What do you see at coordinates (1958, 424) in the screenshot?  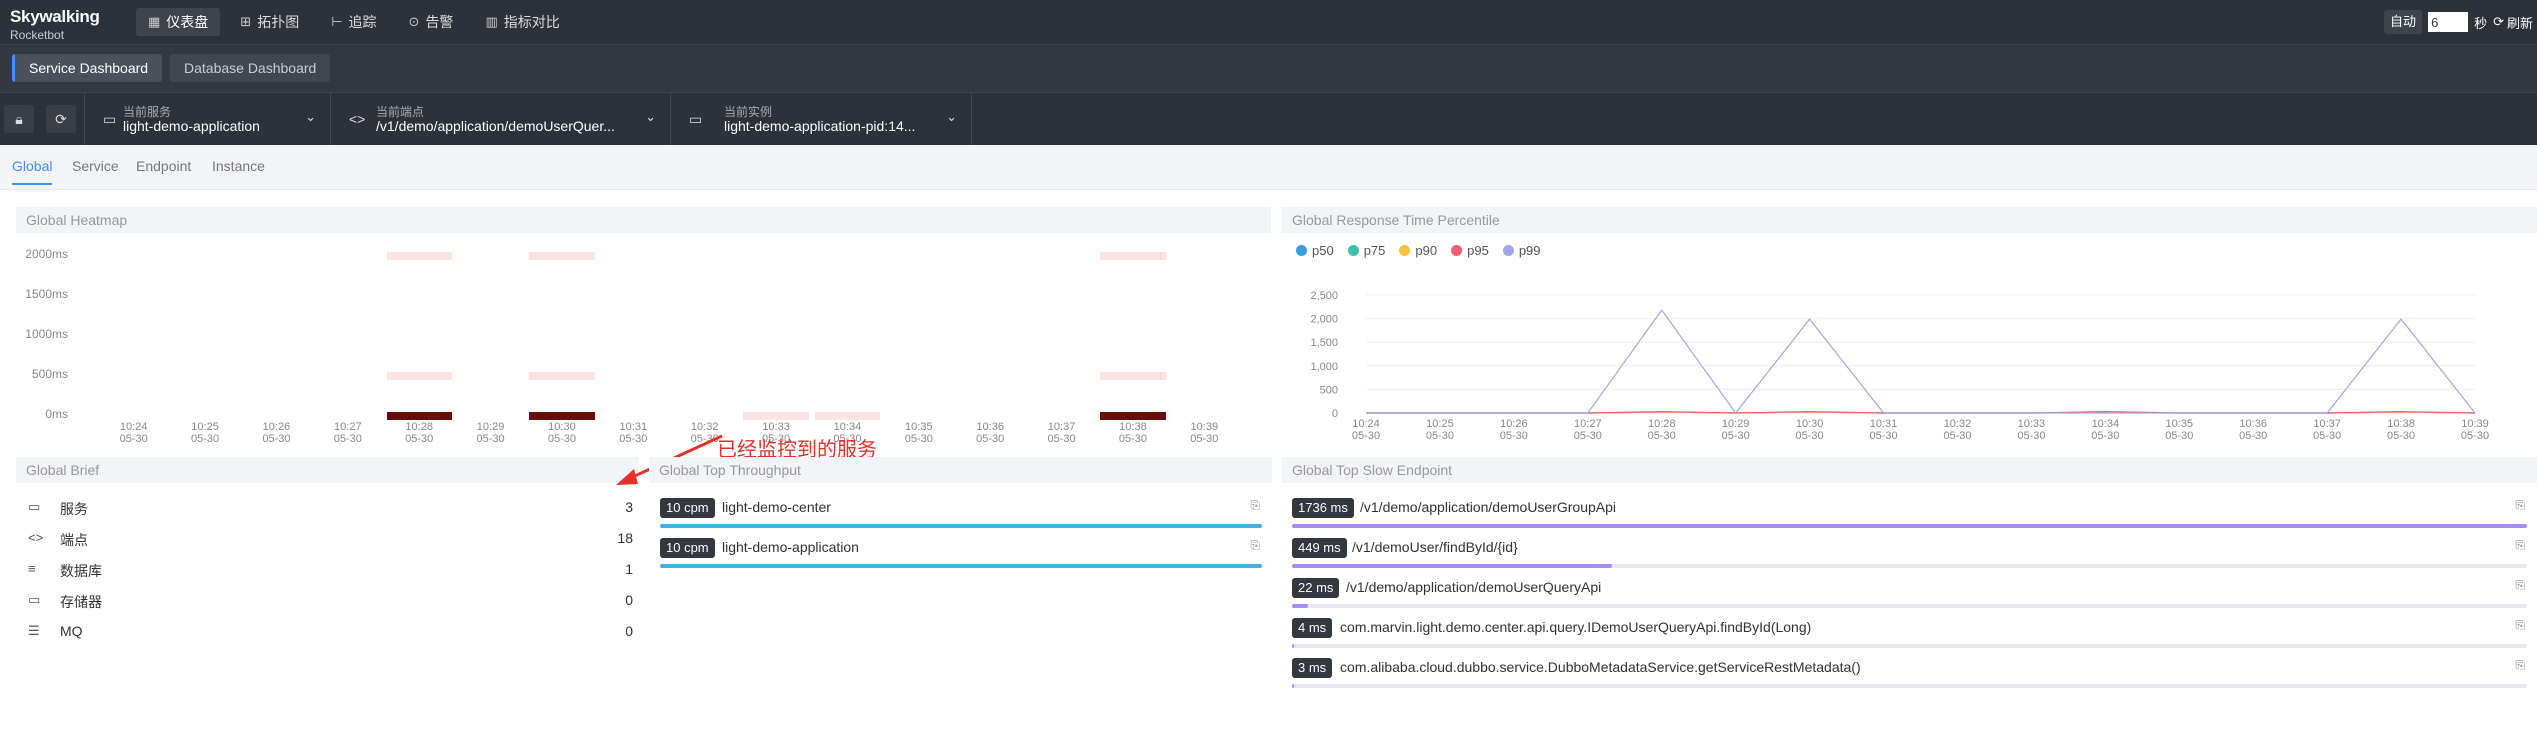 I see `x-tick-label: 10:32` at bounding box center [1958, 424].